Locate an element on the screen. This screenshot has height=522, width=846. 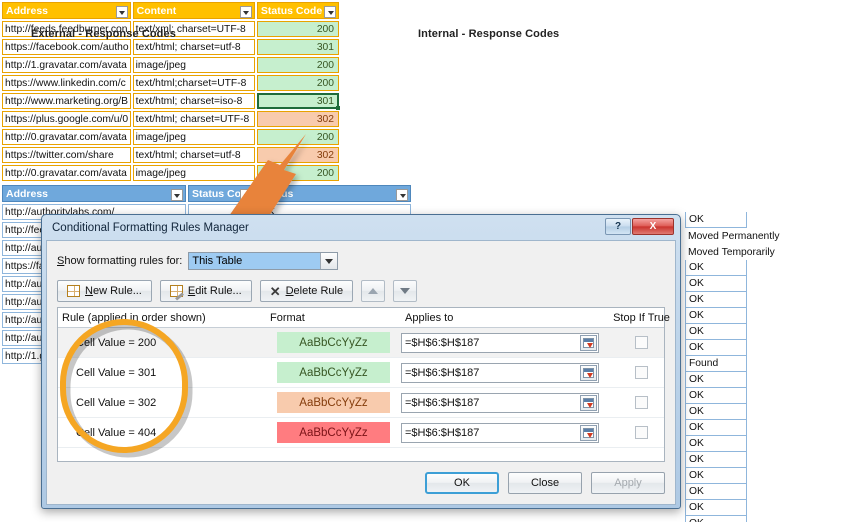
internal-cell-status: Moved Permanently is located at coordinates (758, 236).